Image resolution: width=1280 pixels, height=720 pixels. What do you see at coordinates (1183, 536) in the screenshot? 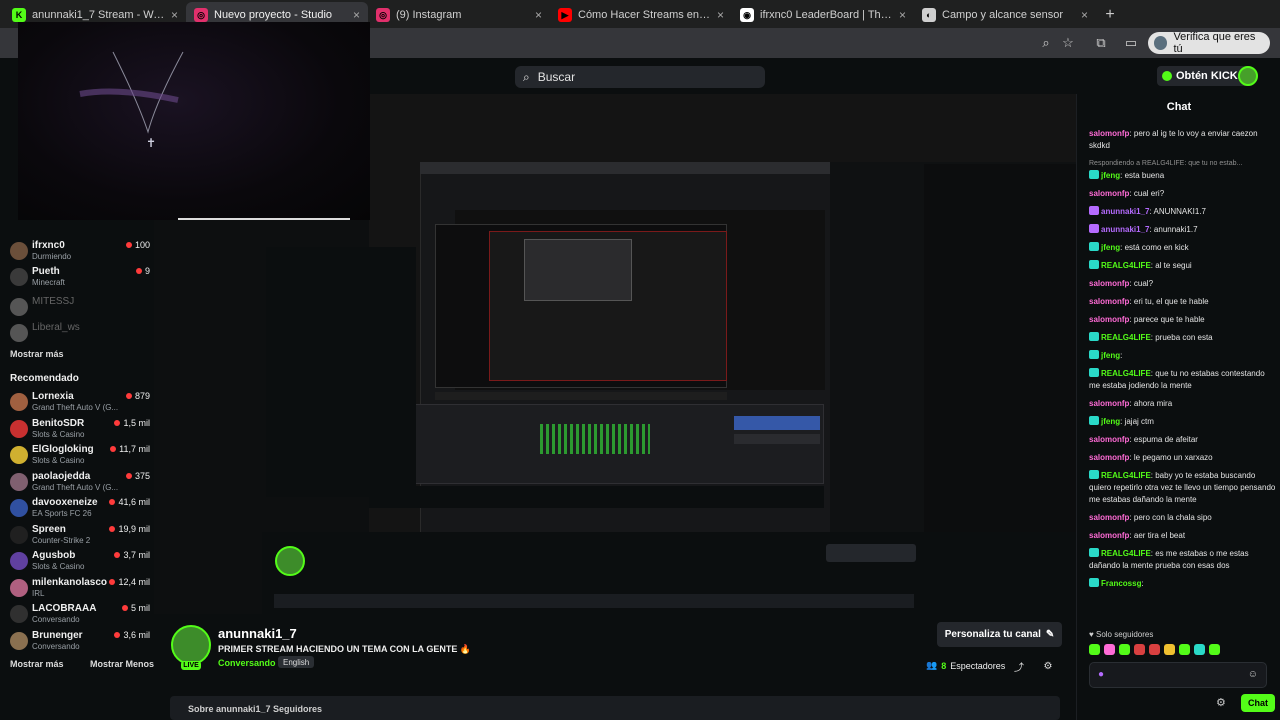
I see `chat-message: salomonfp: aer tira el beat` at bounding box center [1183, 536].